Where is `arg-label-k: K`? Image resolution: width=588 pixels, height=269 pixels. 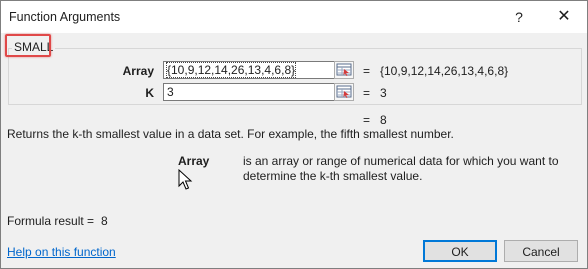
arg-label-k: K is located at coordinates (149, 93).